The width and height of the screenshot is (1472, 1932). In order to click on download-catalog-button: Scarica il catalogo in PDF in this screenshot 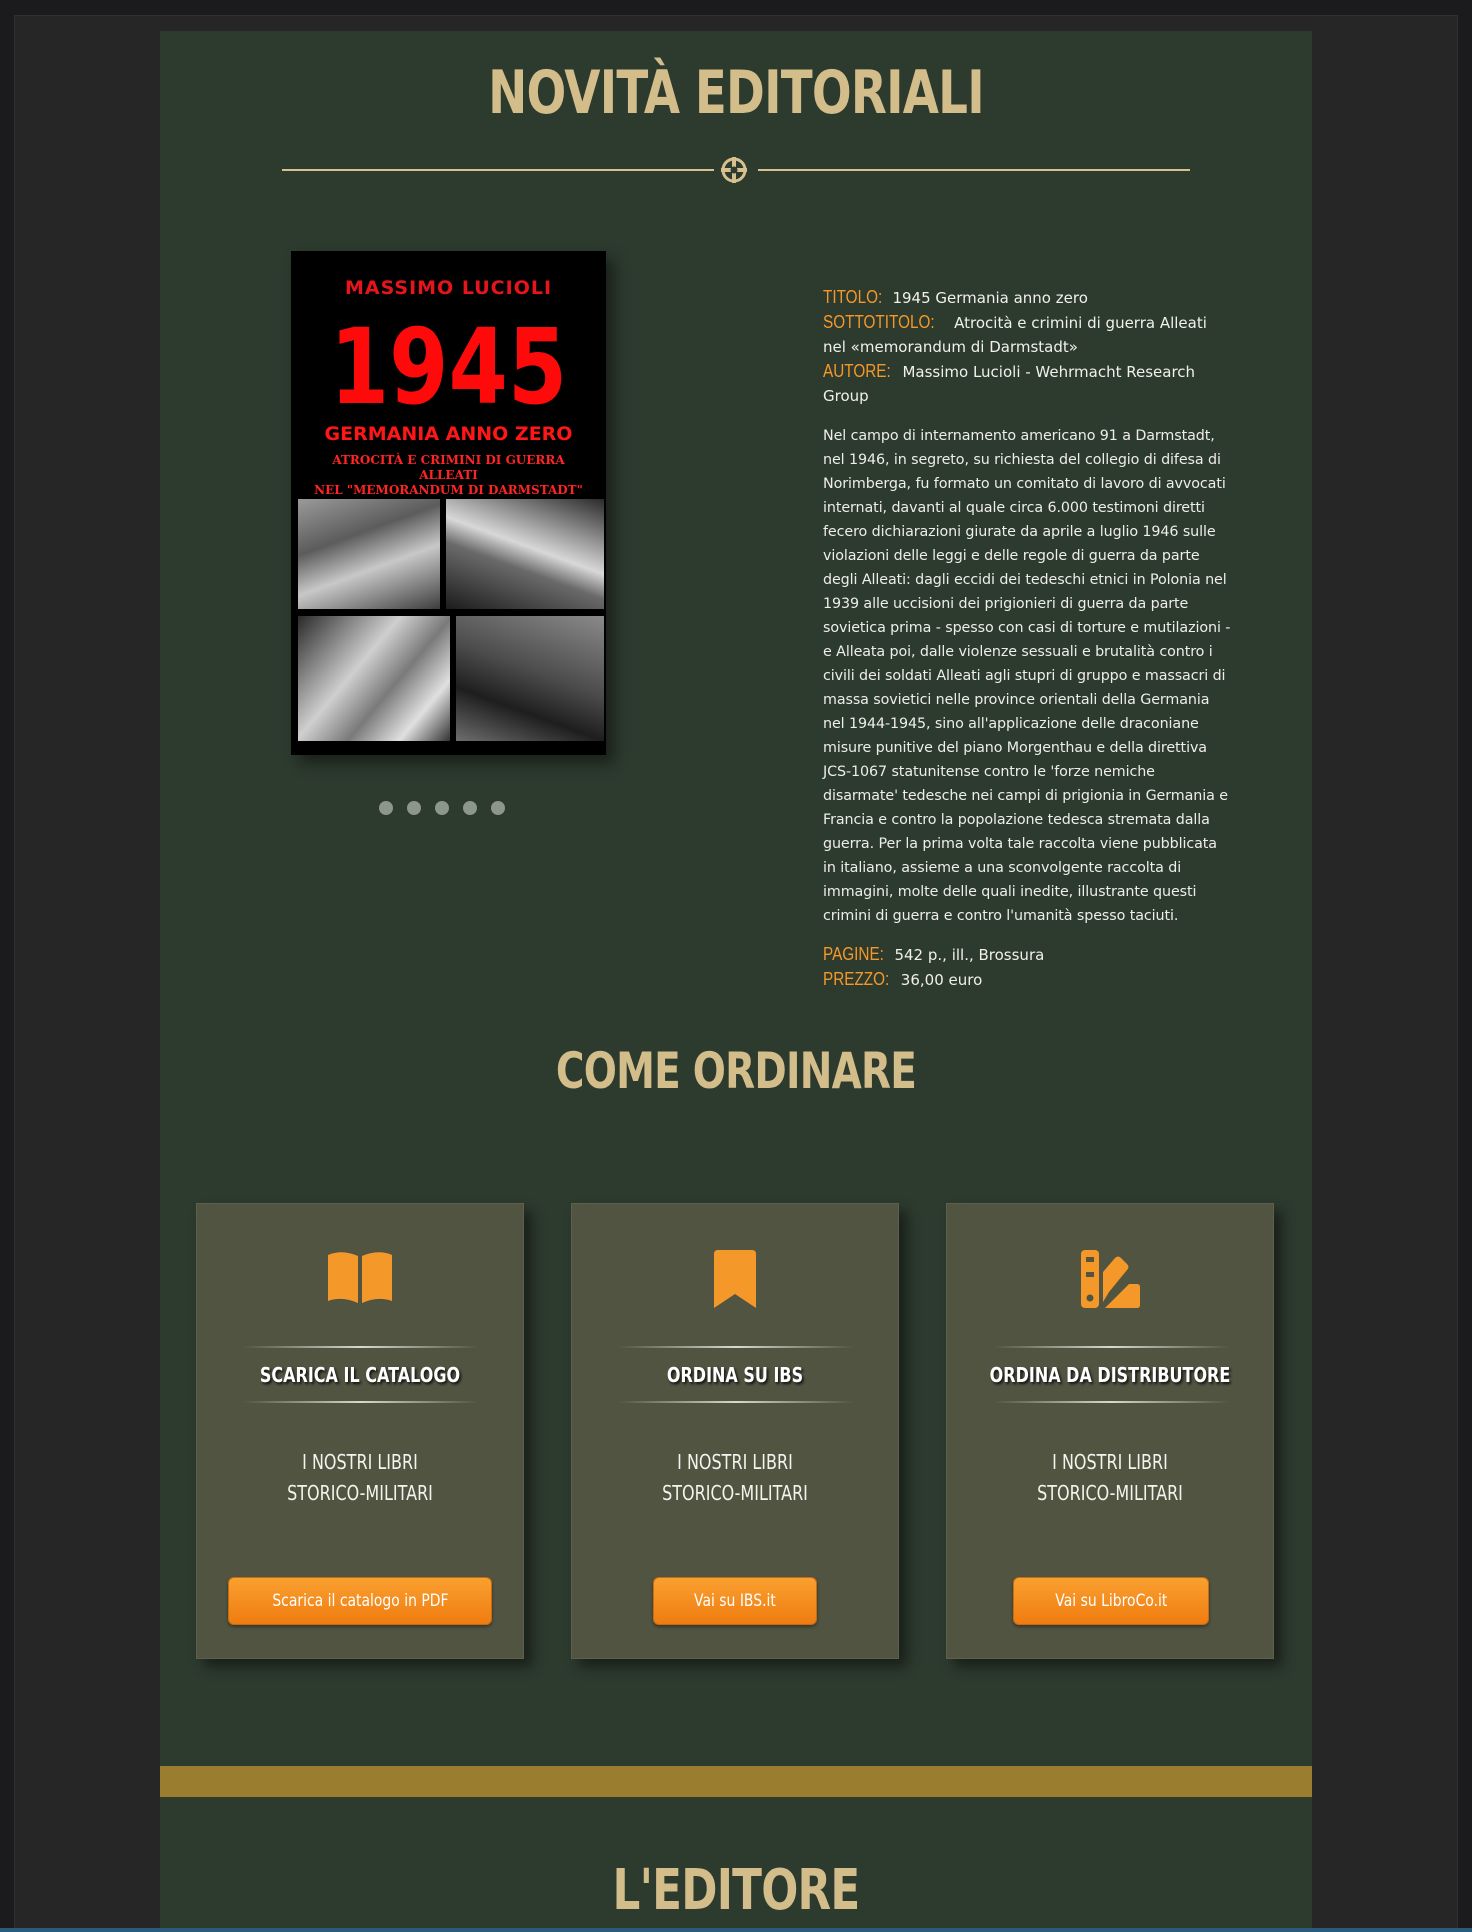, I will do `click(360, 1601)`.